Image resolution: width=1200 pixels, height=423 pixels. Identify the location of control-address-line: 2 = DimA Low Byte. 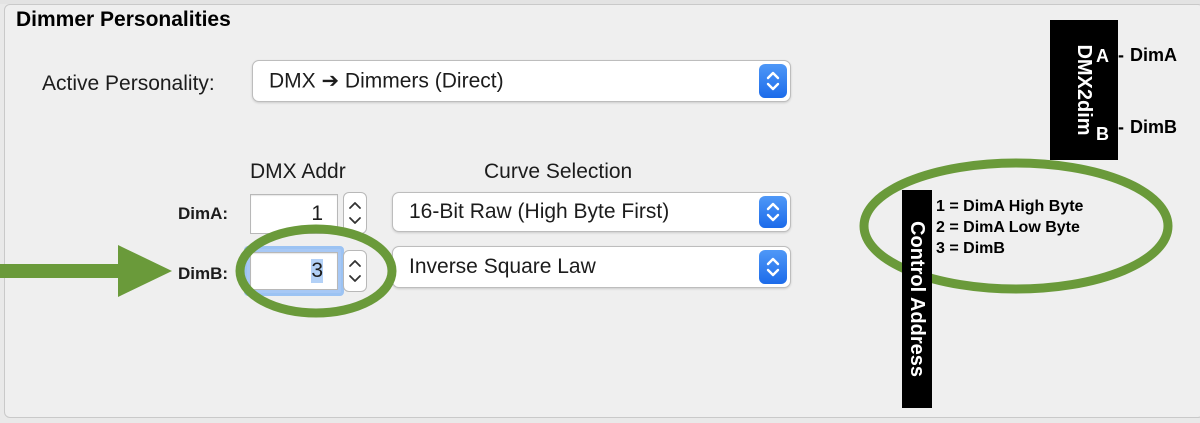
(1008, 227).